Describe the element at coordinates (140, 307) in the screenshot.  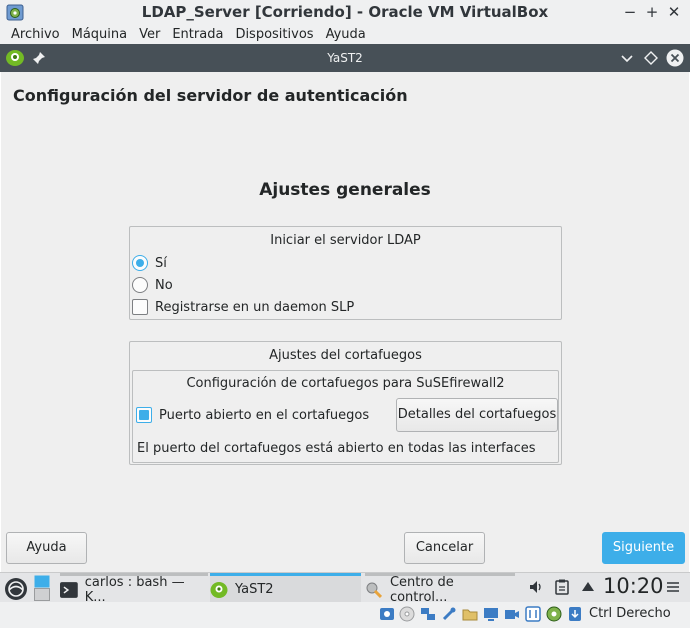
I see `slp-checkbox` at that location.